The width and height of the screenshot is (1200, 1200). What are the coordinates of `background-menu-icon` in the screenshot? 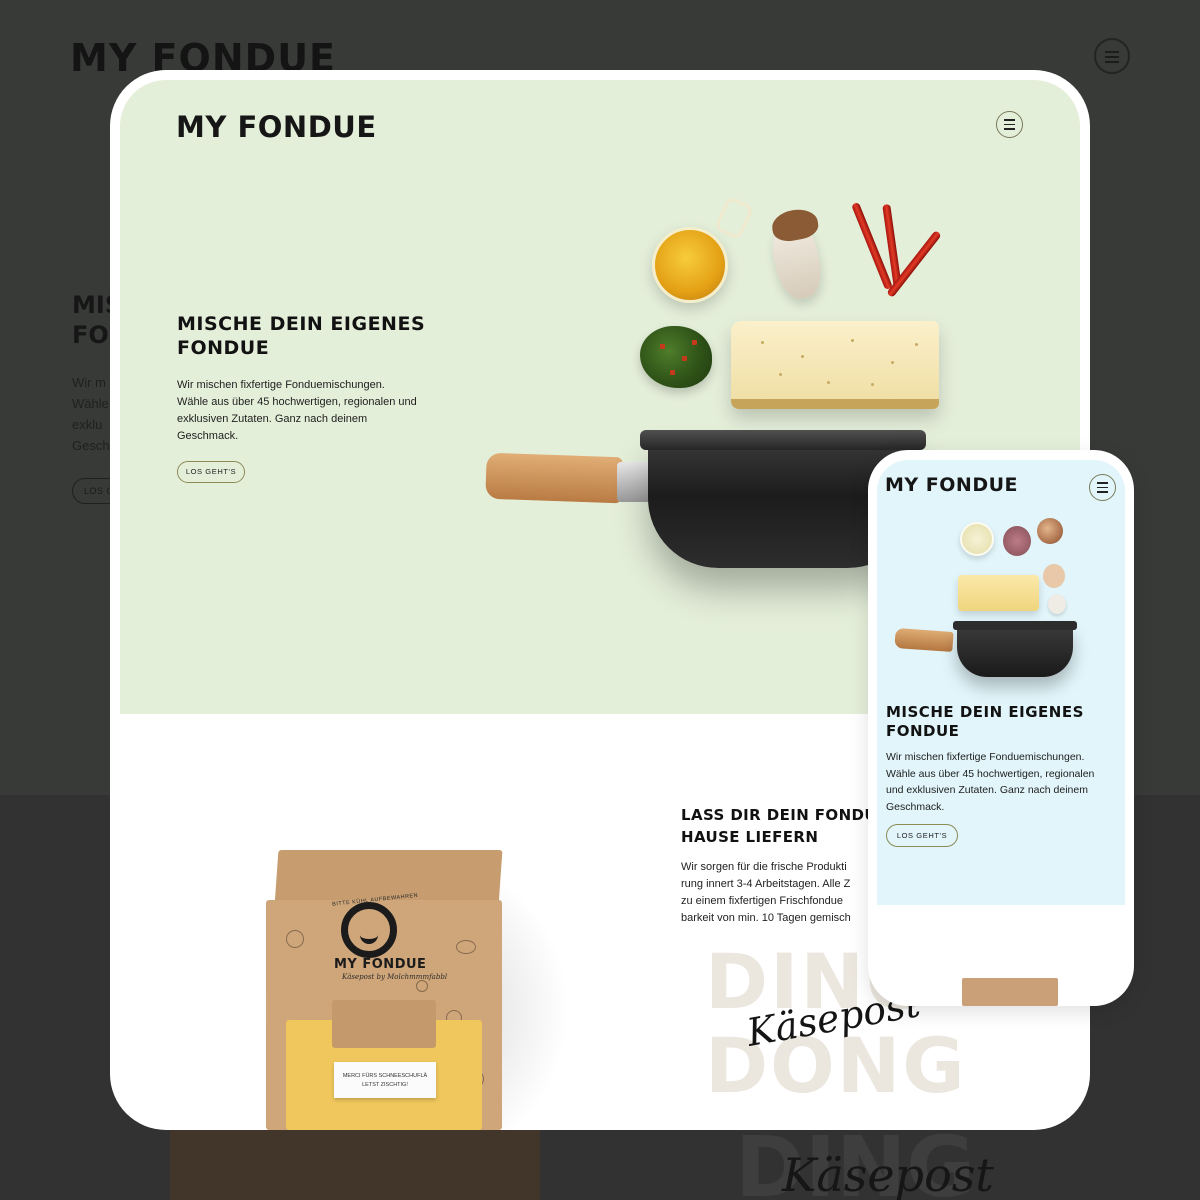 It's located at (1112, 56).